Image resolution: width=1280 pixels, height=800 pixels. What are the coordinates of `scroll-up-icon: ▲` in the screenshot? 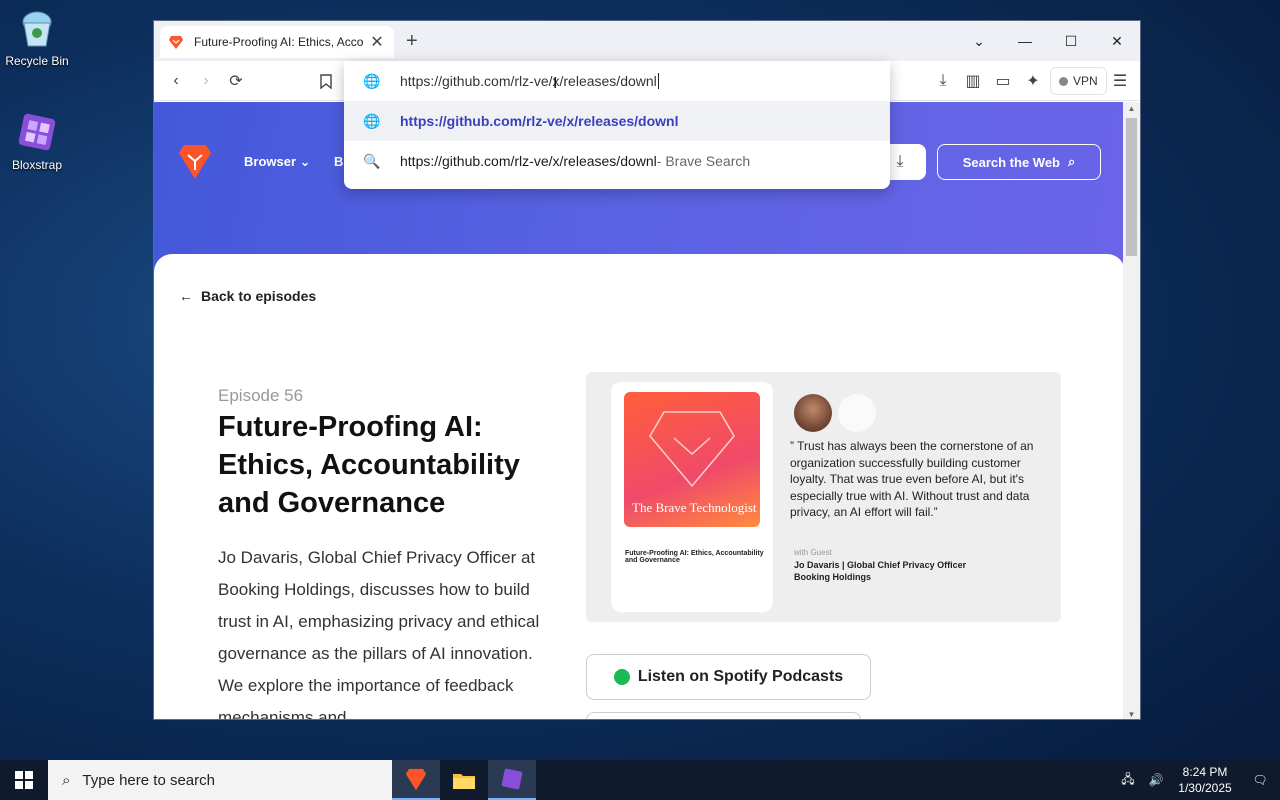 It's located at (1131, 108).